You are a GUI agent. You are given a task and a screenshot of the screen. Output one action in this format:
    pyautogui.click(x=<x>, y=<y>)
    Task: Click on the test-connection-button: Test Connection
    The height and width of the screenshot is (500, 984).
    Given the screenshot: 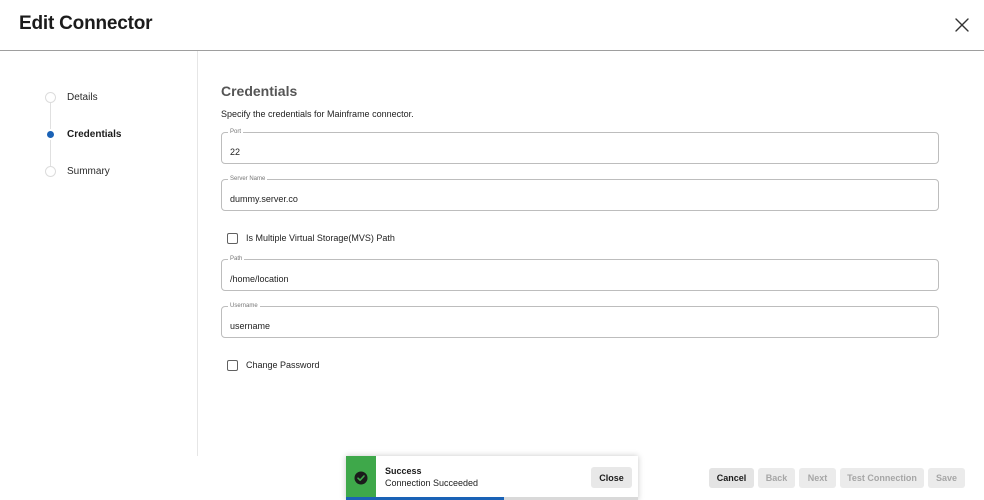 What is the action you would take?
    pyautogui.click(x=882, y=478)
    